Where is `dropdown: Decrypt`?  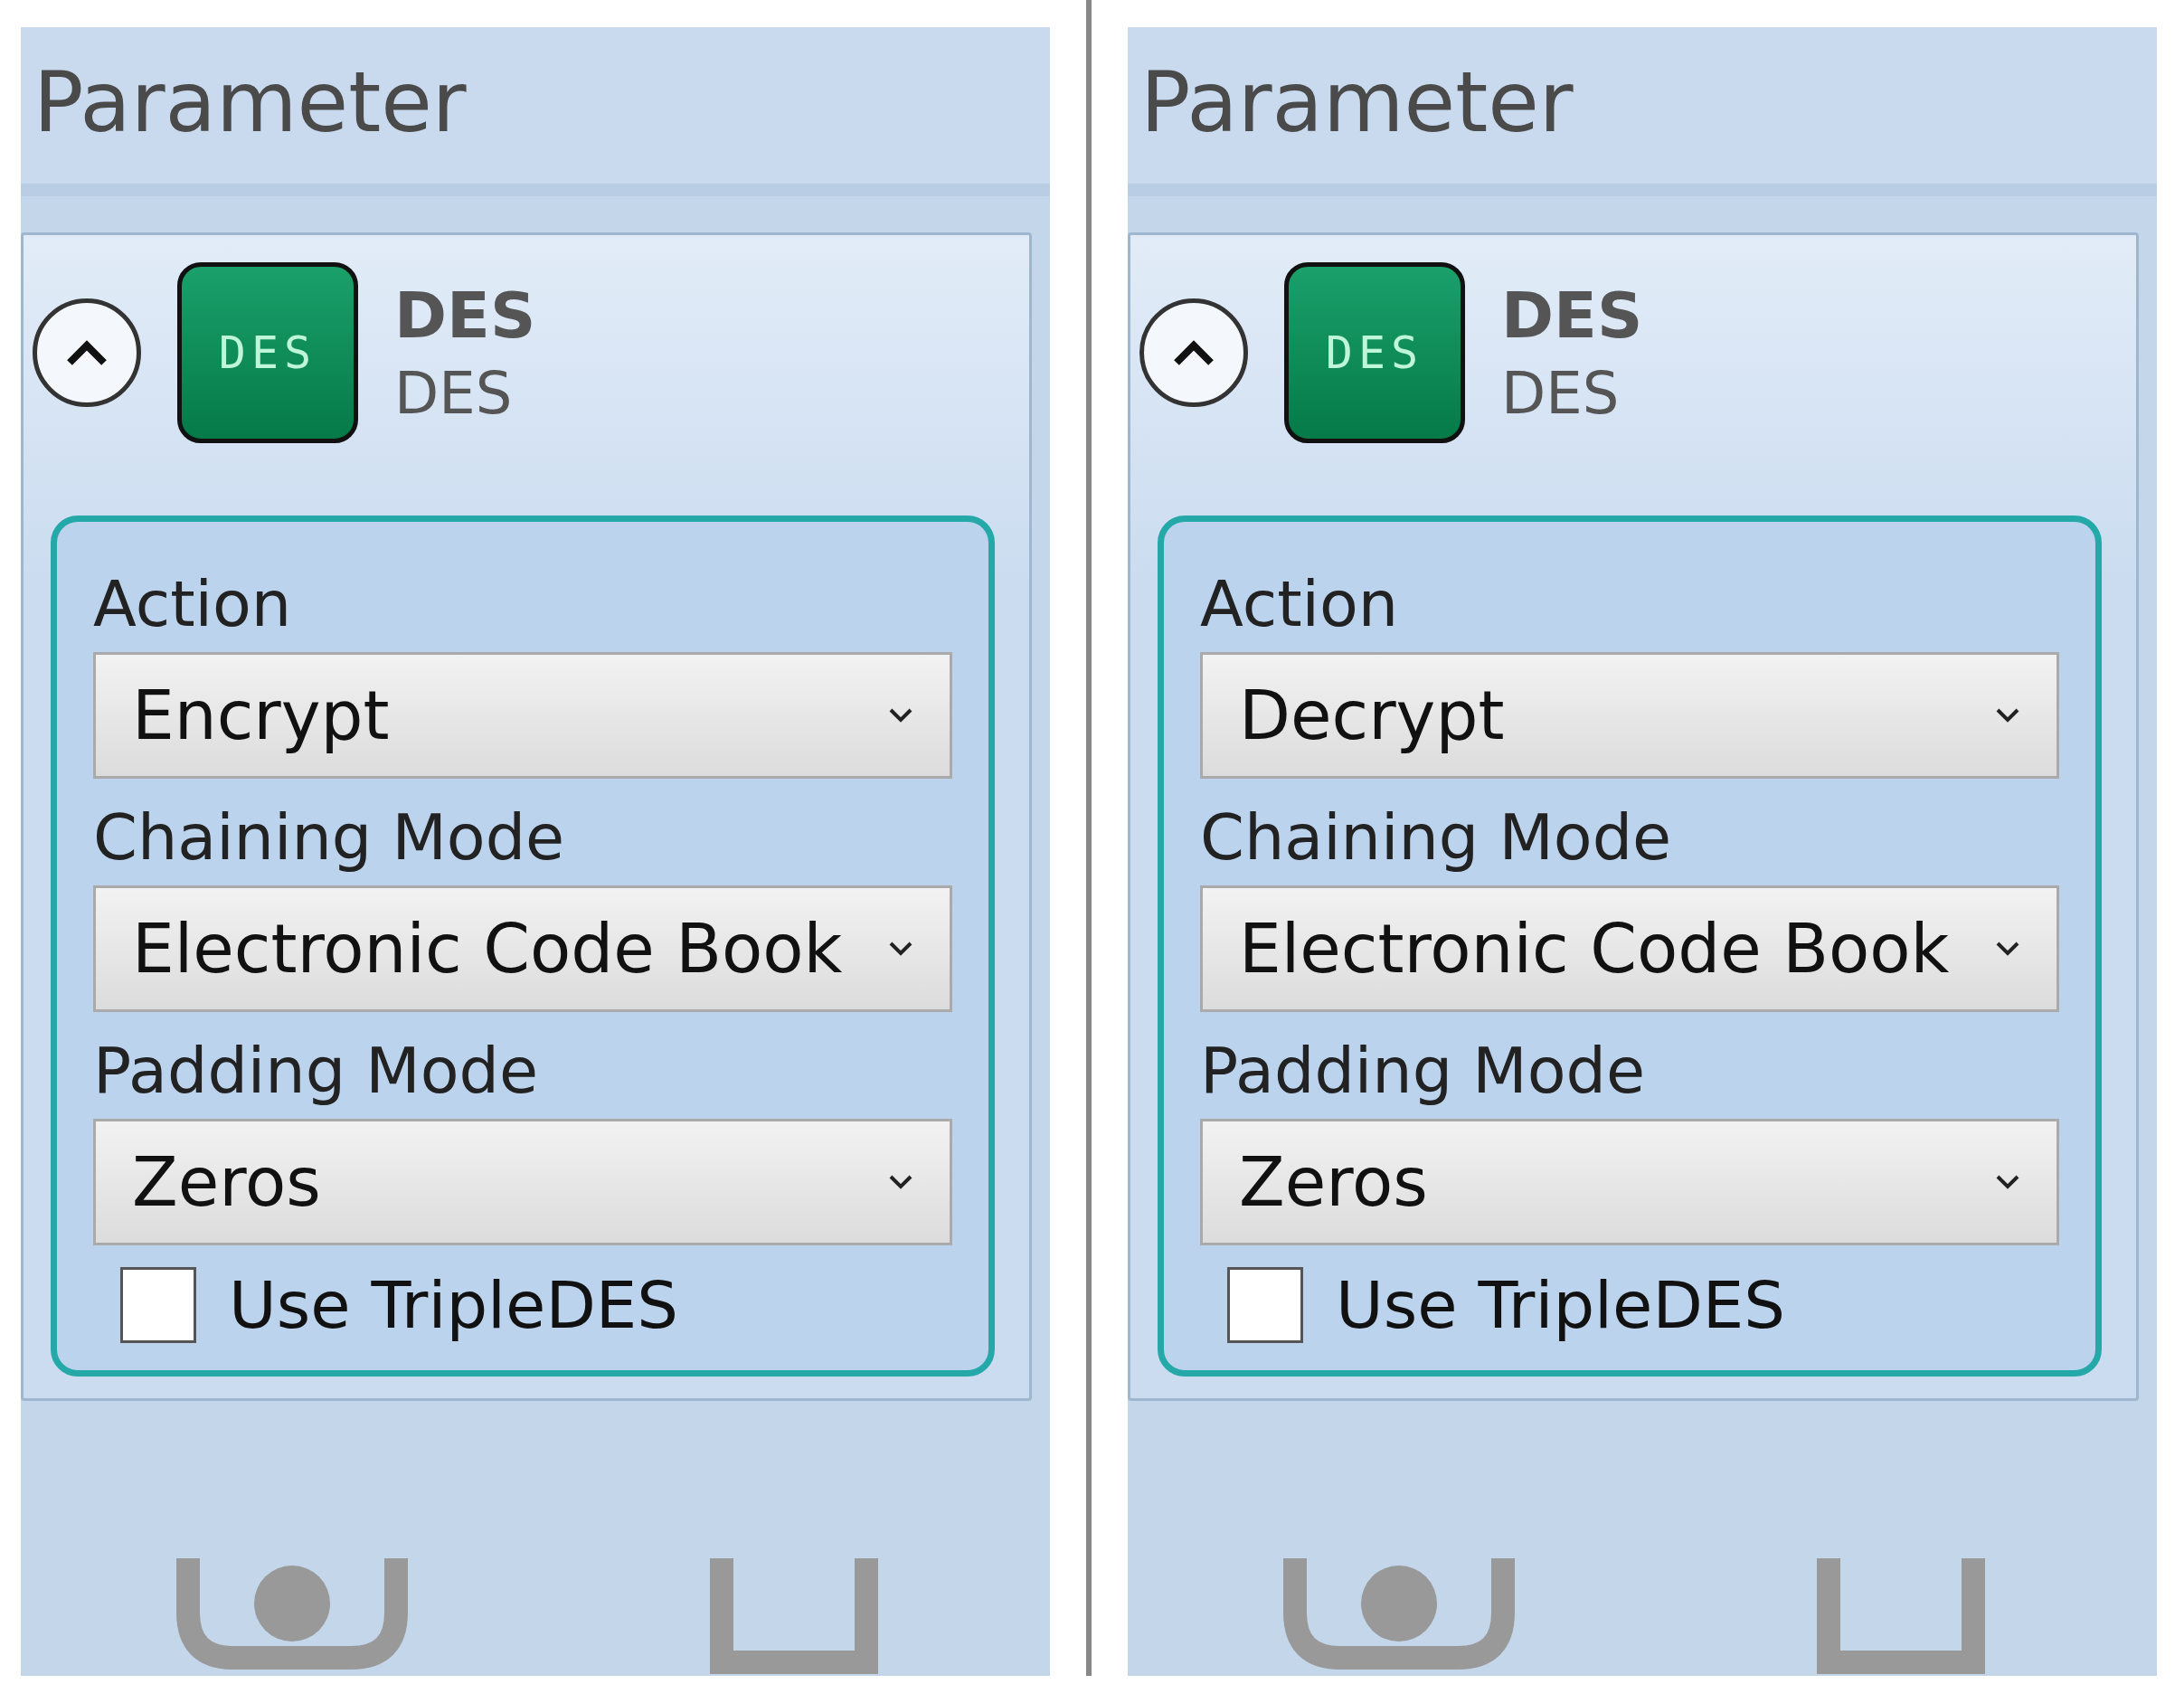
dropdown: Decrypt is located at coordinates (1629, 716).